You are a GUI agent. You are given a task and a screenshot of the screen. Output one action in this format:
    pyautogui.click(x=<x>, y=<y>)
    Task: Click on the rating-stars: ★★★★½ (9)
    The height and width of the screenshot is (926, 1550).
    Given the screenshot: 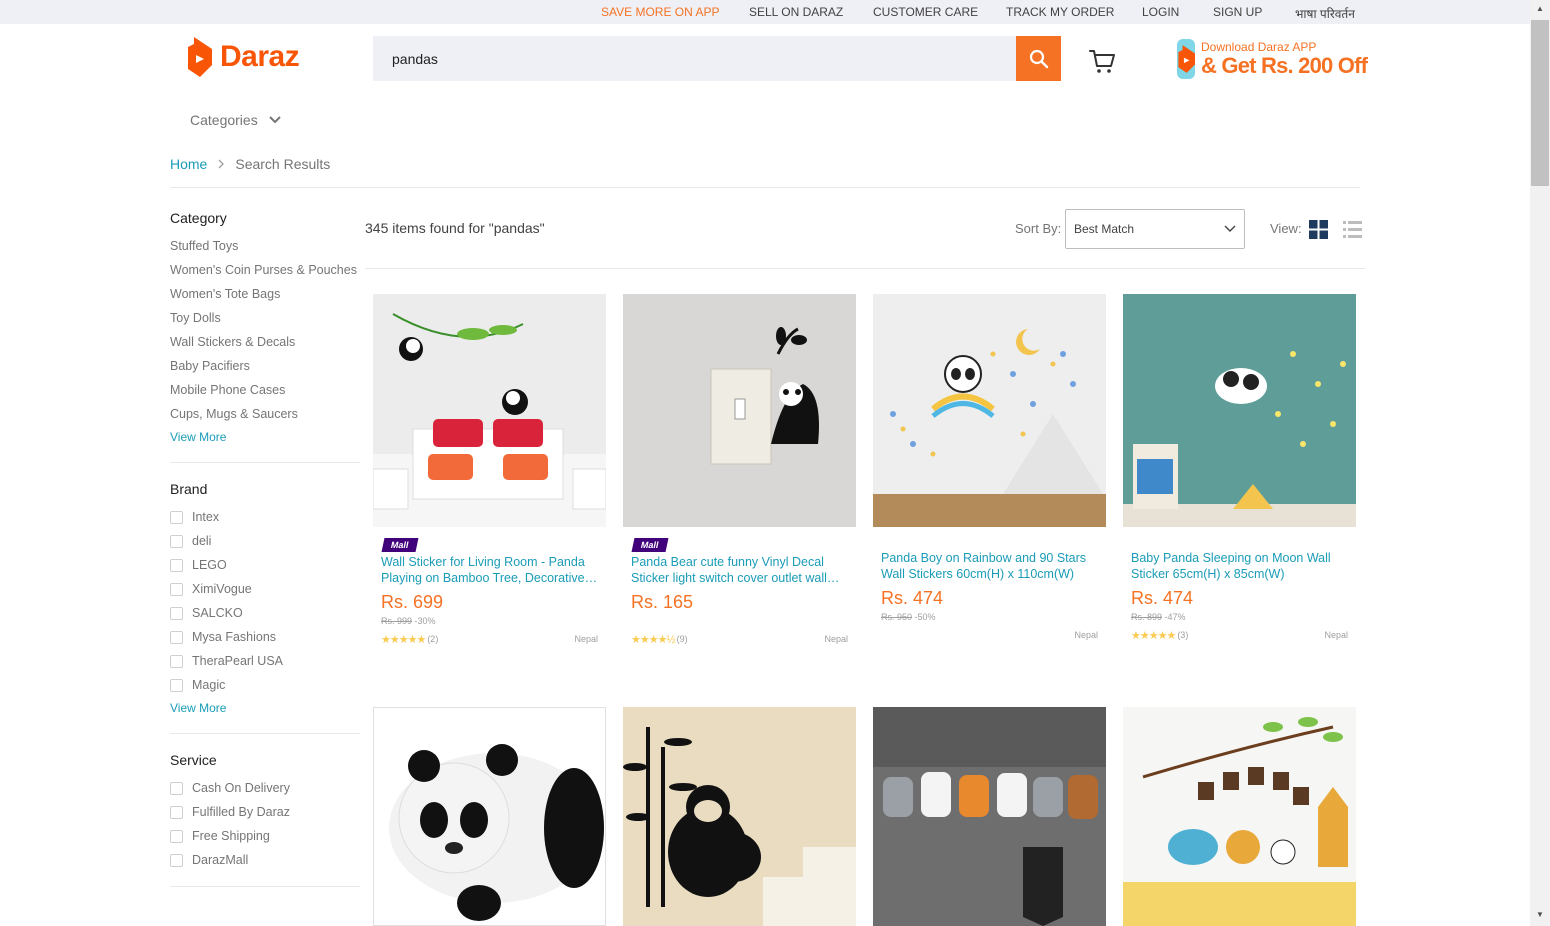 What is the action you would take?
    pyautogui.click(x=659, y=639)
    